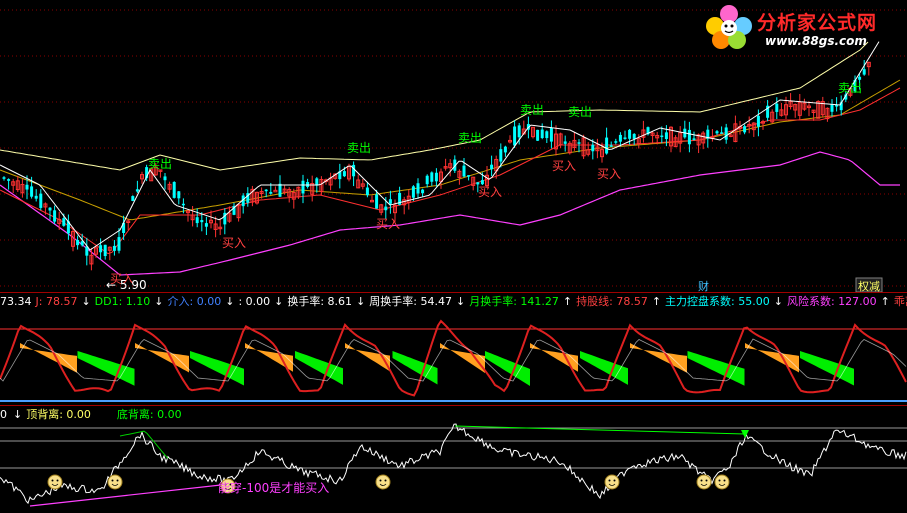 This screenshot has width=907, height=513. I want to click on indicator-value: 73.34, so click(16, 301).